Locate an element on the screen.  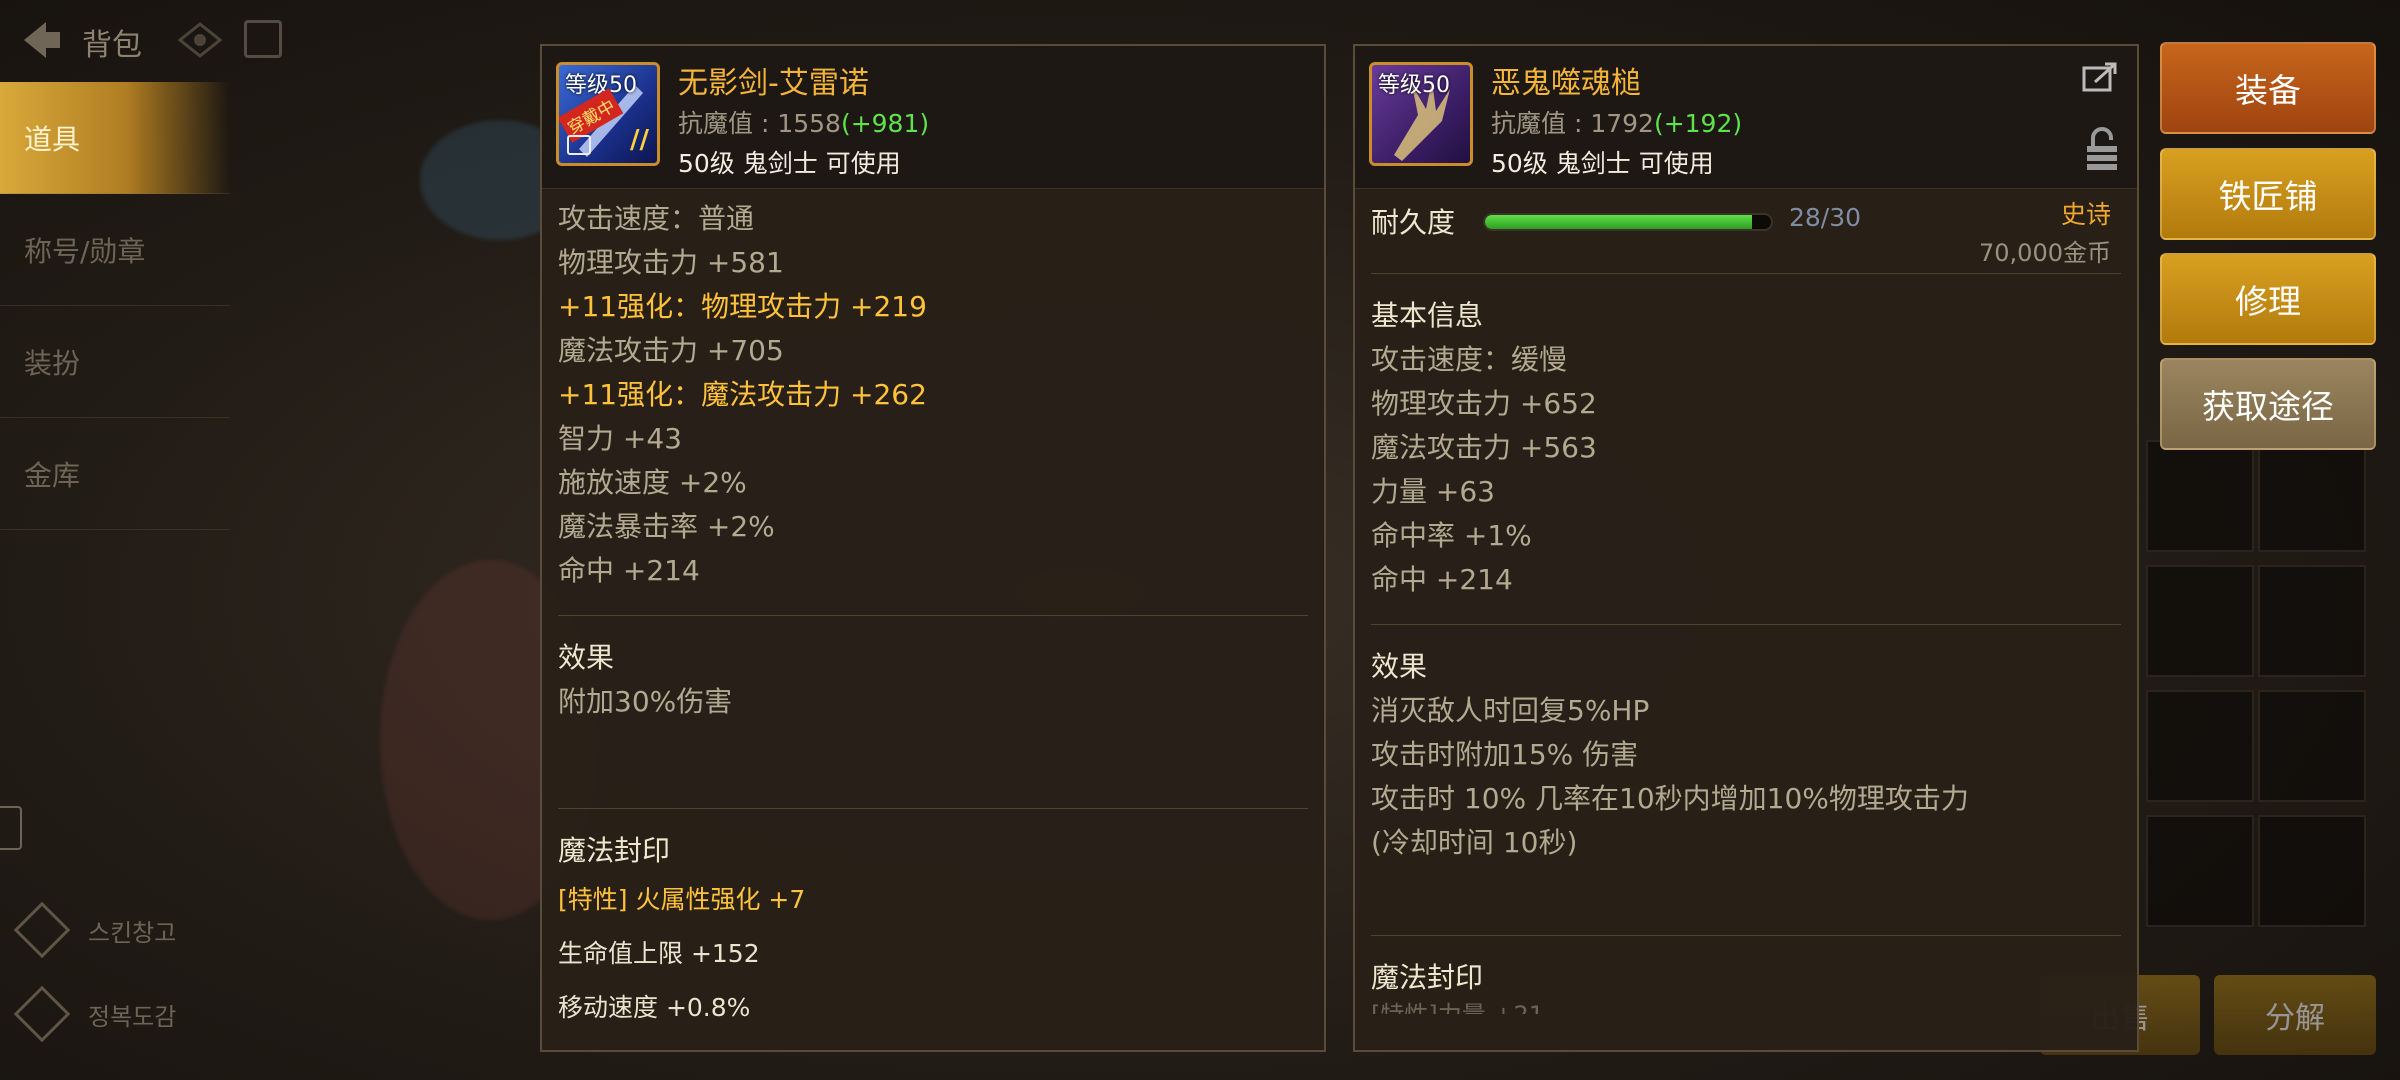
effect-line: 攻击时附加15% 伤害 is located at coordinates (1505, 754).